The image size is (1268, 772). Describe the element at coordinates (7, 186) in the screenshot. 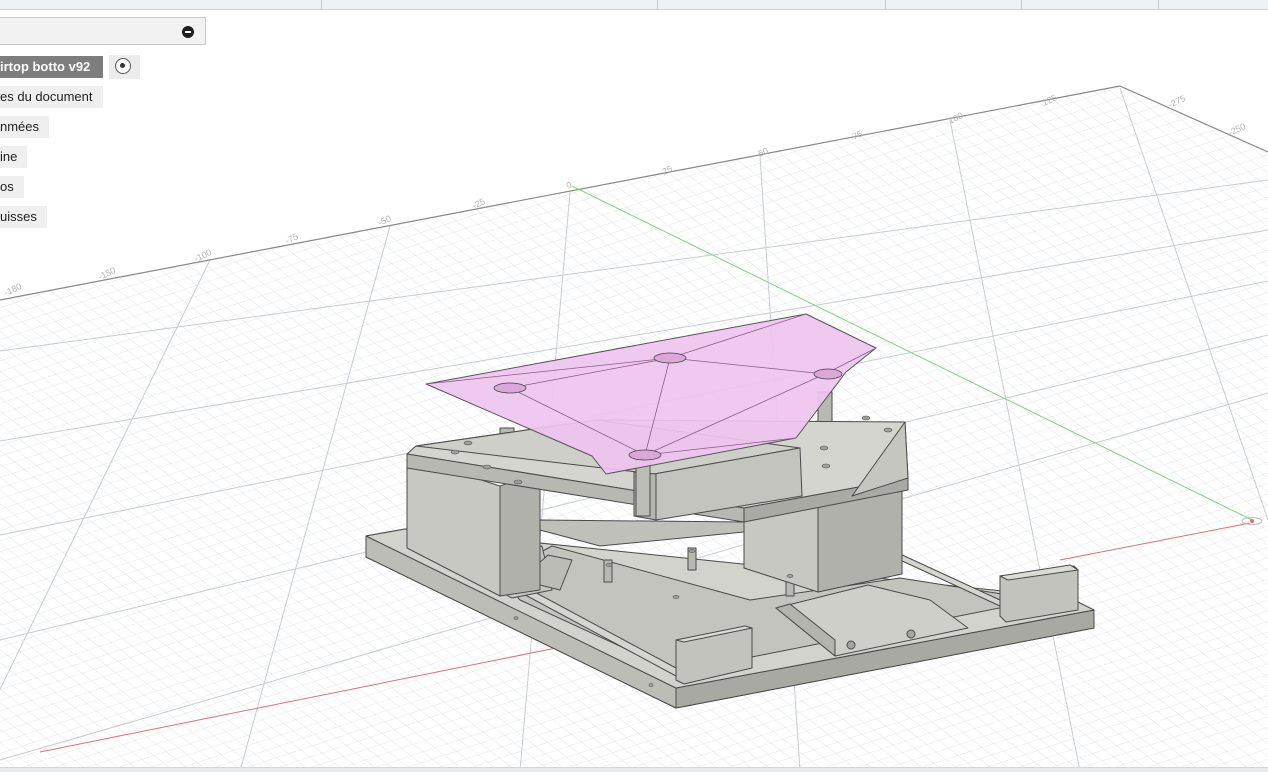

I see `browser-item-label: os` at that location.